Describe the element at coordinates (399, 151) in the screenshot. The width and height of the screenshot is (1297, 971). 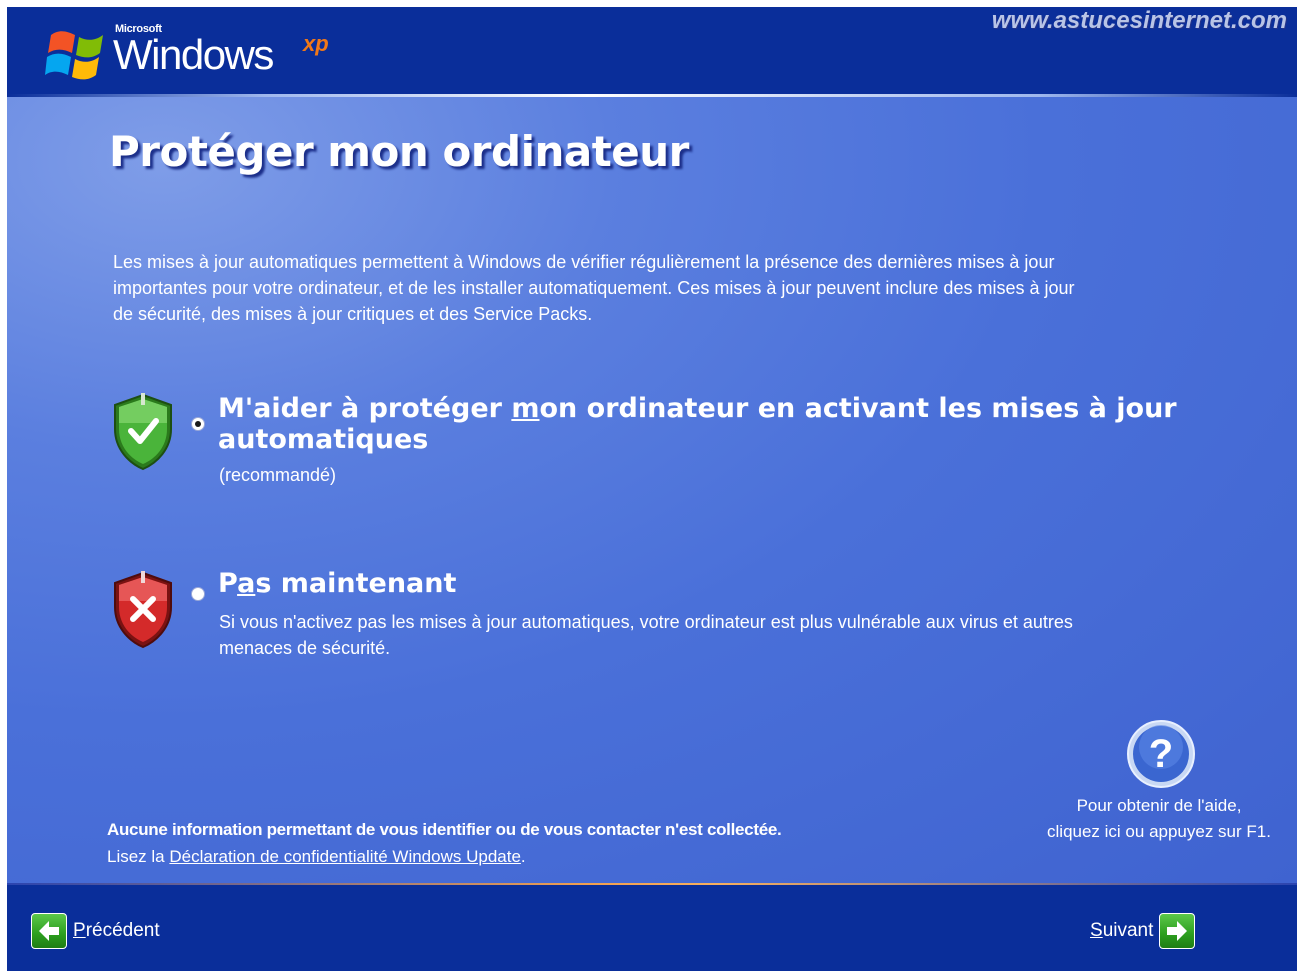
I see `page-title: Protéger mon ordinateur` at that location.